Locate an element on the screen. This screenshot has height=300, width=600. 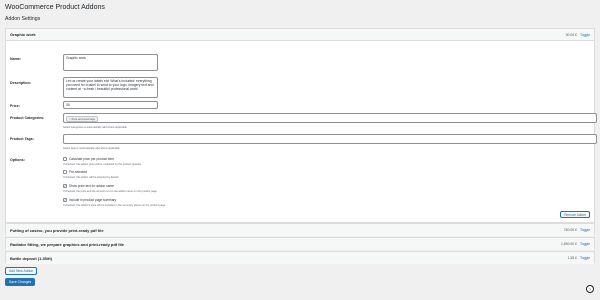
option-label: Calculate price per product item is located at coordinates (92, 159).